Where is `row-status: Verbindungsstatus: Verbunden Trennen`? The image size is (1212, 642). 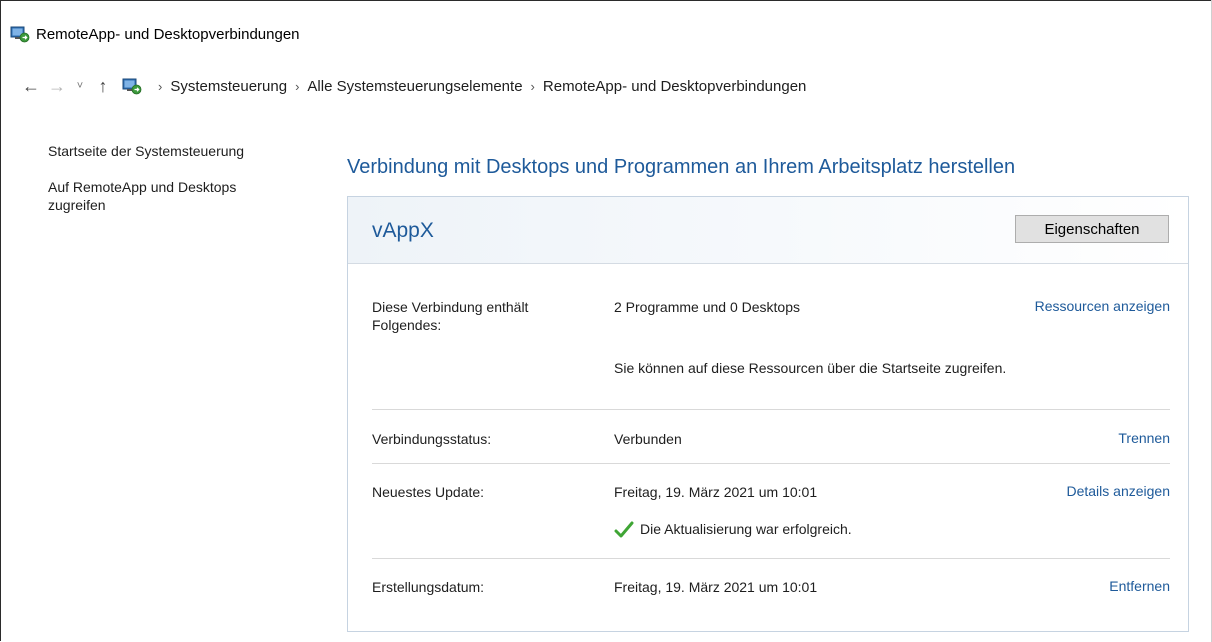
row-status: Verbindungsstatus: Verbunden Trennen is located at coordinates (771, 440).